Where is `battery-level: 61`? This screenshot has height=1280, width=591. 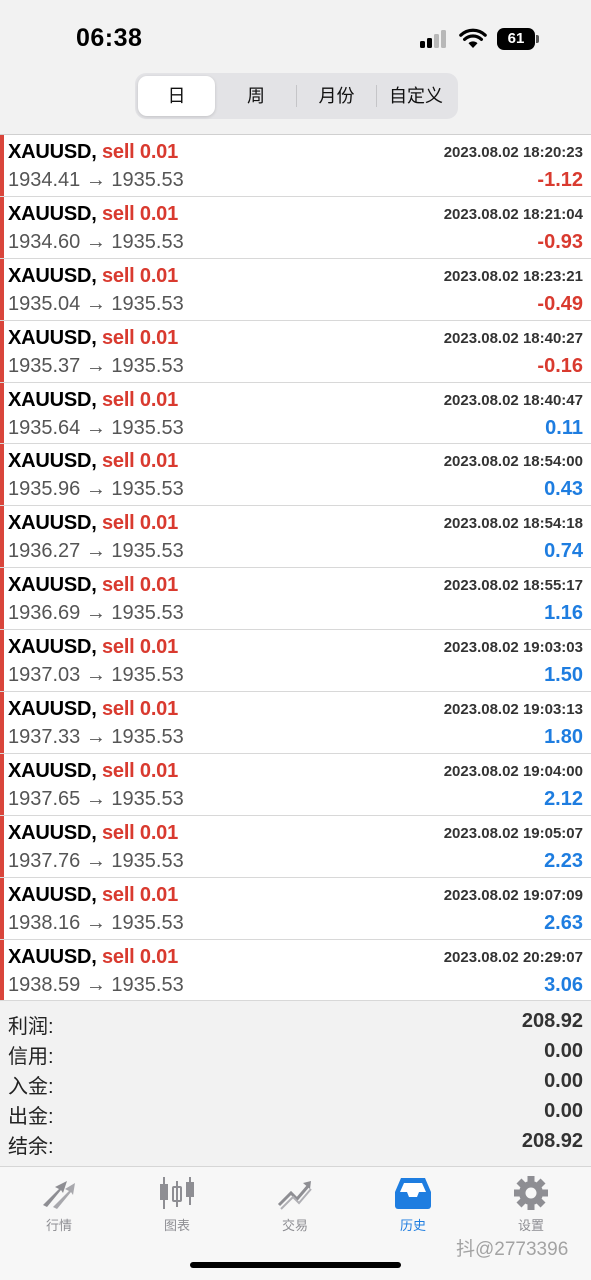 battery-level: 61 is located at coordinates (516, 39).